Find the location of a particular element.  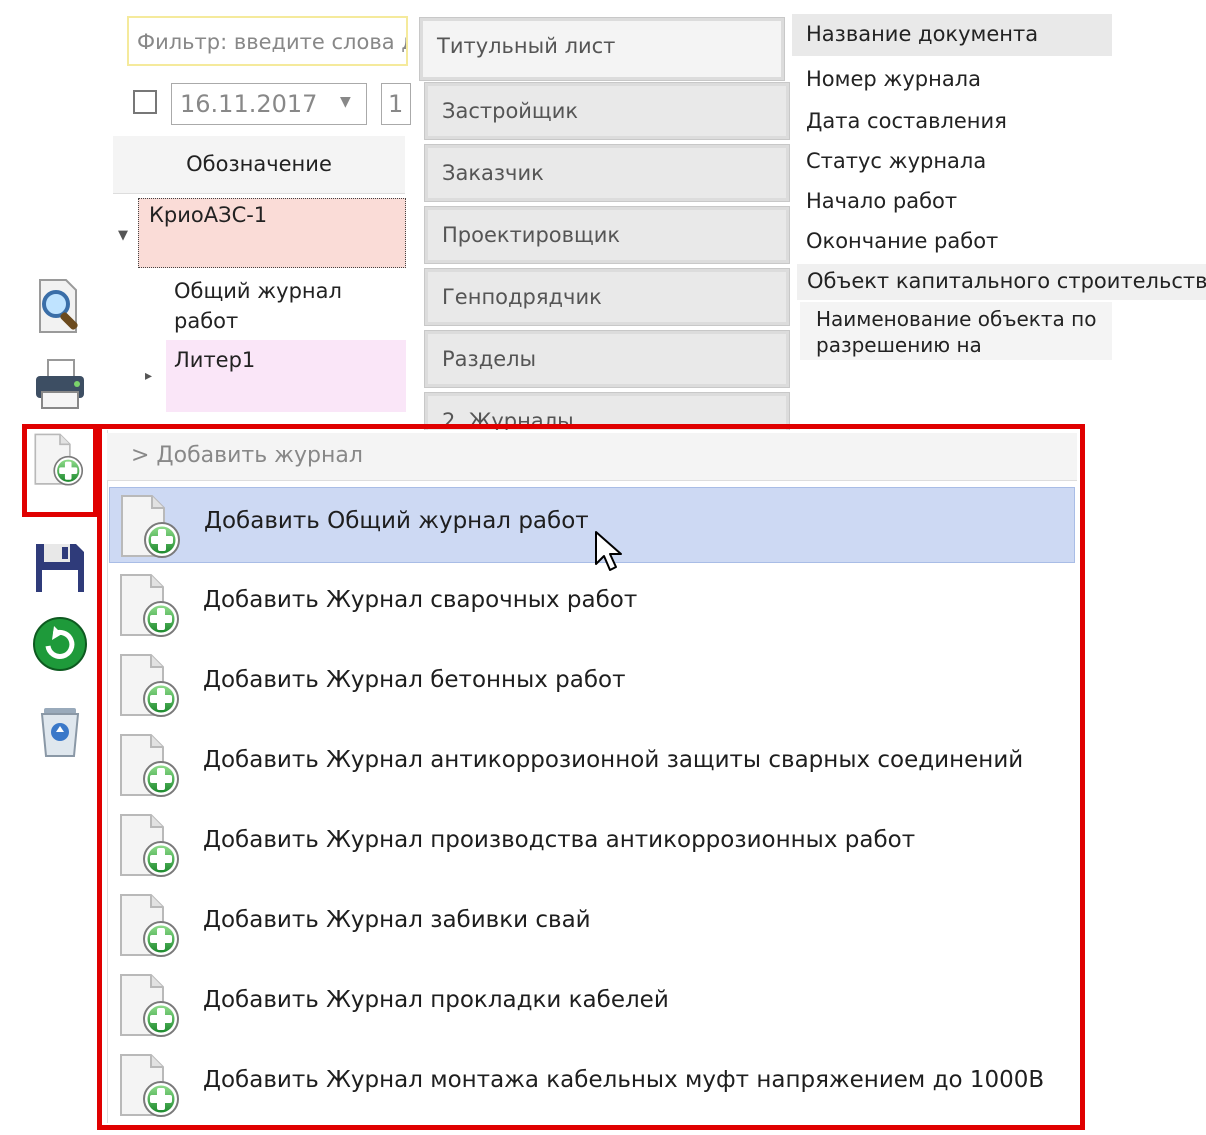

field-capital-construction-object: Объект капитального строительства is located at coordinates (1001, 282).